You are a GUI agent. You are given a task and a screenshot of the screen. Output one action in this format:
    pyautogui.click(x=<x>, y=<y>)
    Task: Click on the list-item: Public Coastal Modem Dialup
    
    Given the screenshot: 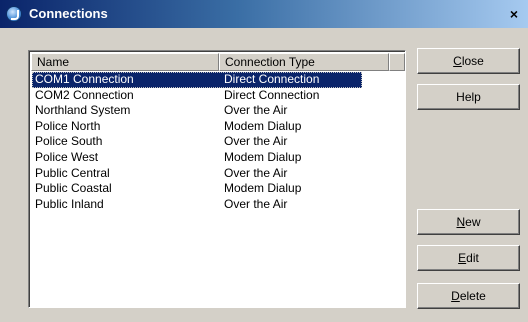 What is the action you would take?
    pyautogui.click(x=218, y=189)
    